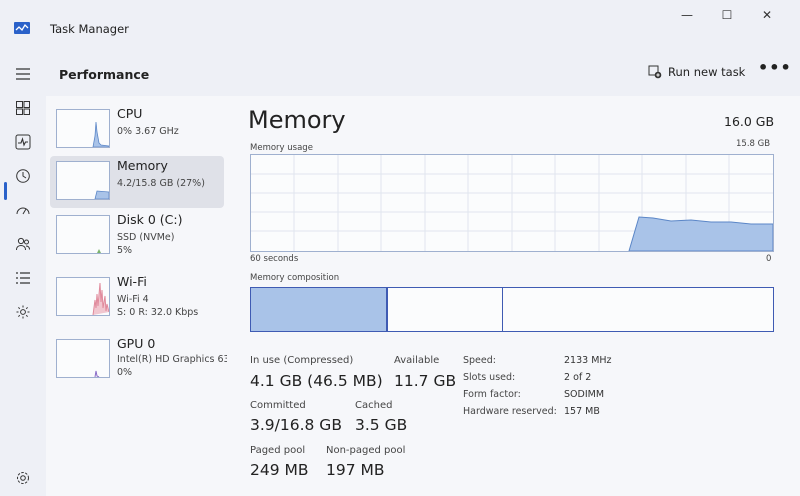  I want to click on in-use-label: In use (Compressed), so click(302, 360).